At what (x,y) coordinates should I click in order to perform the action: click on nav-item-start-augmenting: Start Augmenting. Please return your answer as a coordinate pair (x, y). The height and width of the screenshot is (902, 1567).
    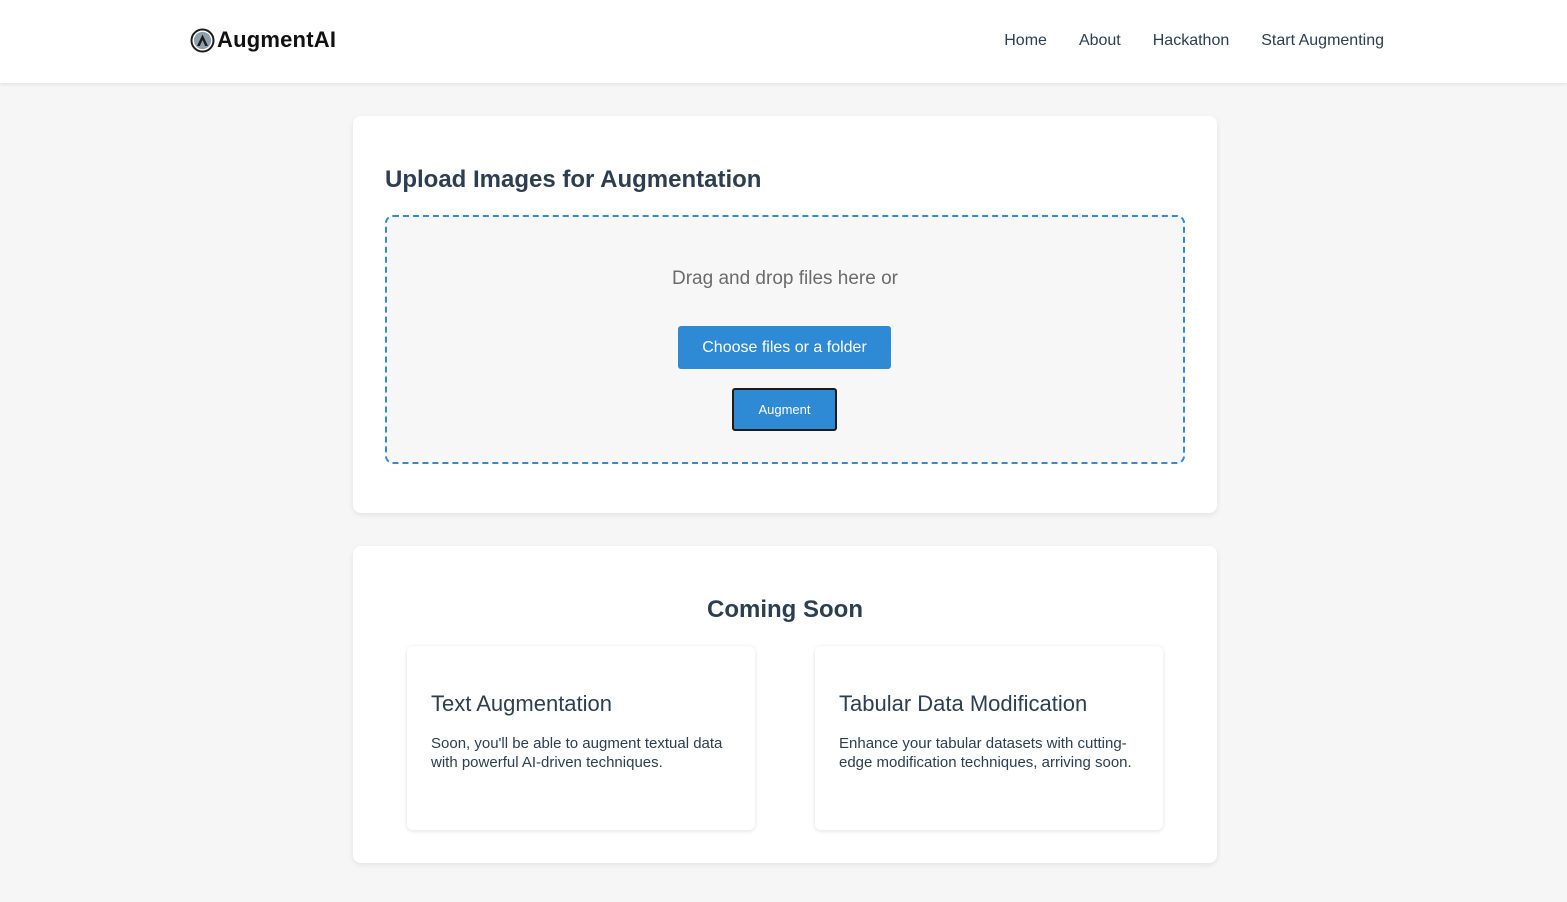
    Looking at the image, I should click on (1322, 41).